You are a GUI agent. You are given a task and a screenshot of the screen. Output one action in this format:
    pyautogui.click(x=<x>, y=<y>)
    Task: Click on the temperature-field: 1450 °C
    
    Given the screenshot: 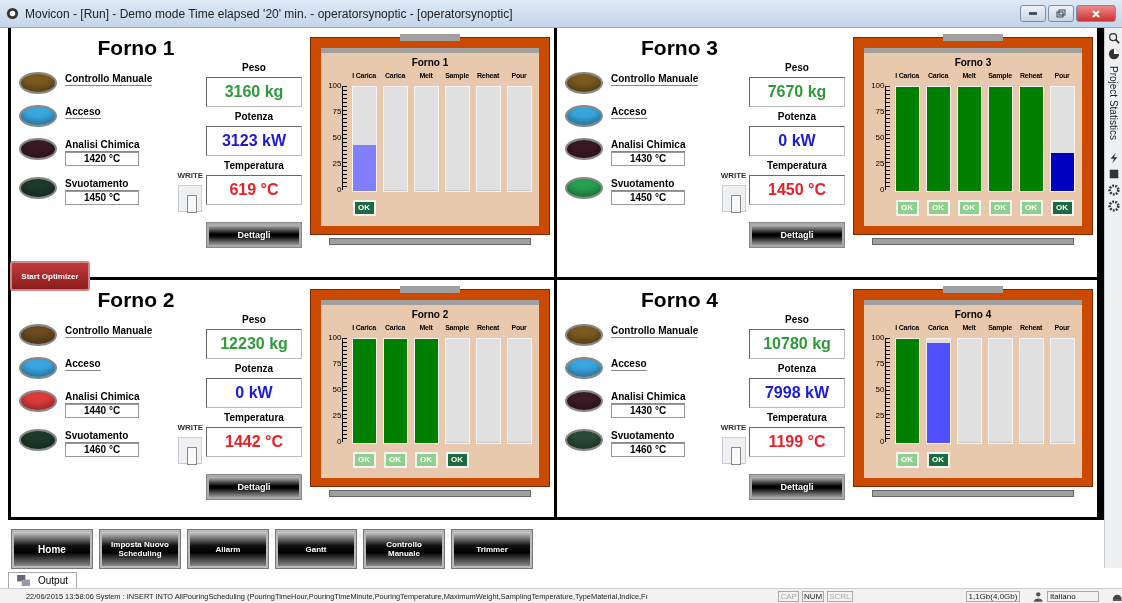 What is the action you would take?
    pyautogui.click(x=102, y=198)
    